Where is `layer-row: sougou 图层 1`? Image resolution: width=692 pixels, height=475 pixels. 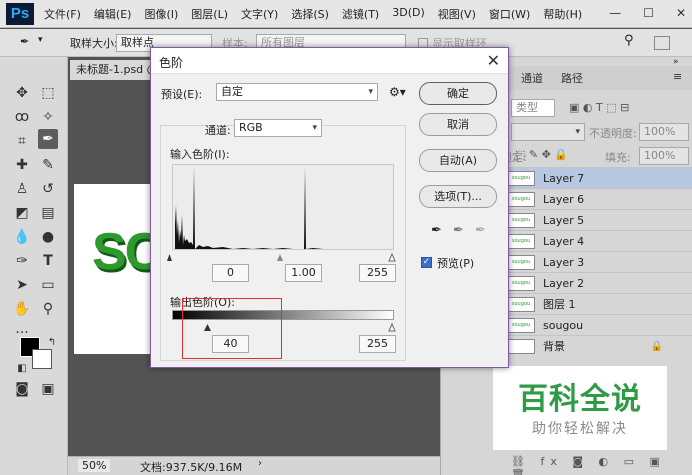
layer-row: sougou 图层 1 is located at coordinates (596, 303).